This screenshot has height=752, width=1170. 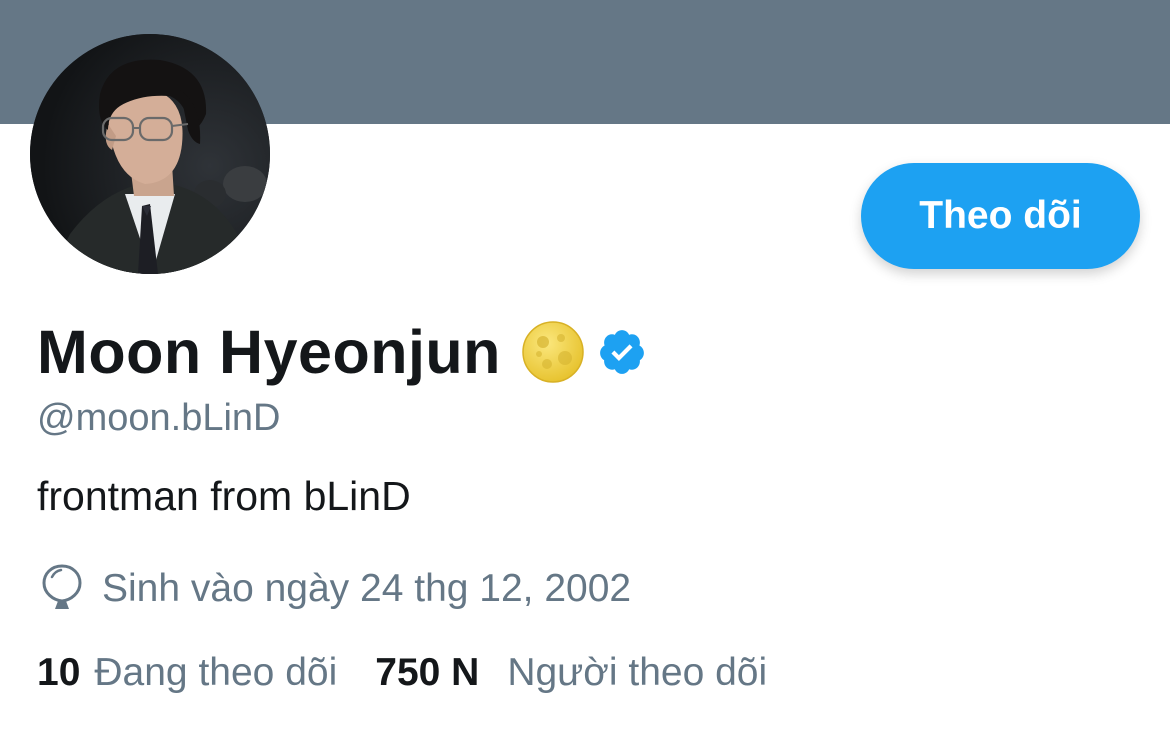 I want to click on following-label: Đang theo dõi, so click(x=216, y=672).